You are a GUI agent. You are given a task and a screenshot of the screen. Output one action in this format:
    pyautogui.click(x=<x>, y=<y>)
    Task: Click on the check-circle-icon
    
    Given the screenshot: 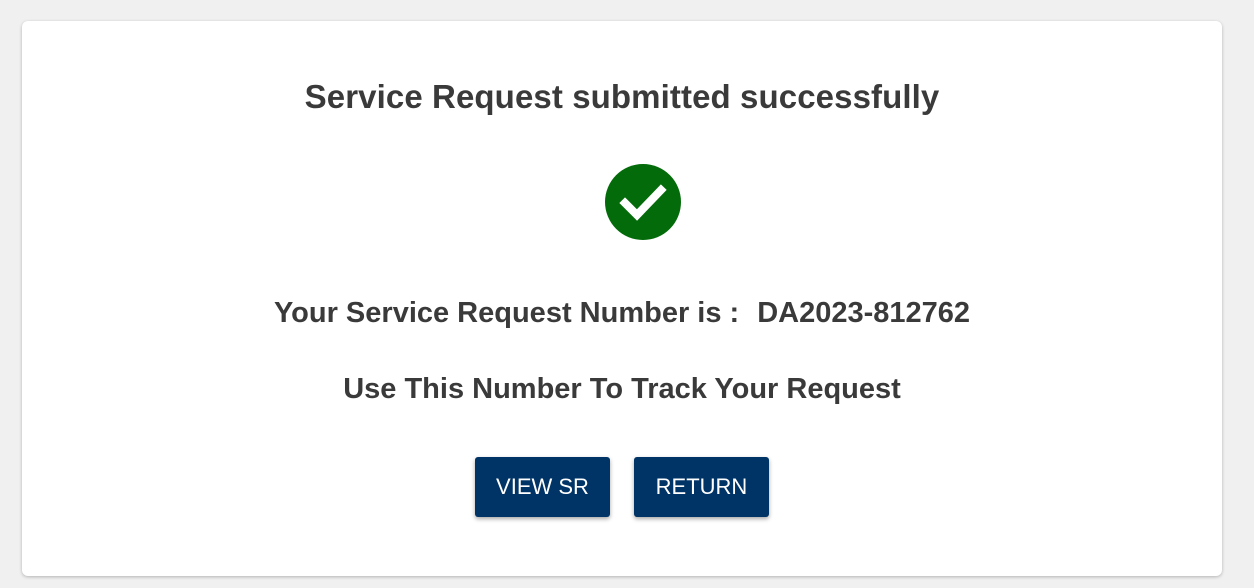 What is the action you would take?
    pyautogui.click(x=643, y=202)
    